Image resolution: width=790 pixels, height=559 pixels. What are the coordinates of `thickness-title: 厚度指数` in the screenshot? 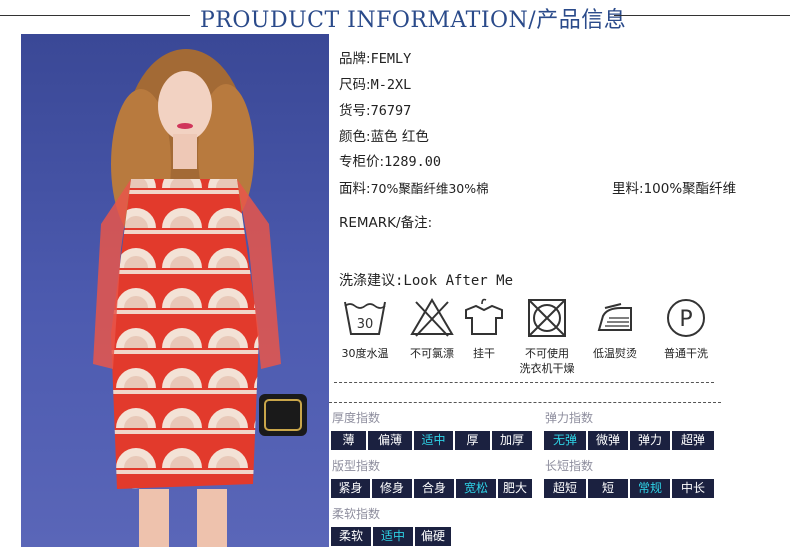 It's located at (356, 418).